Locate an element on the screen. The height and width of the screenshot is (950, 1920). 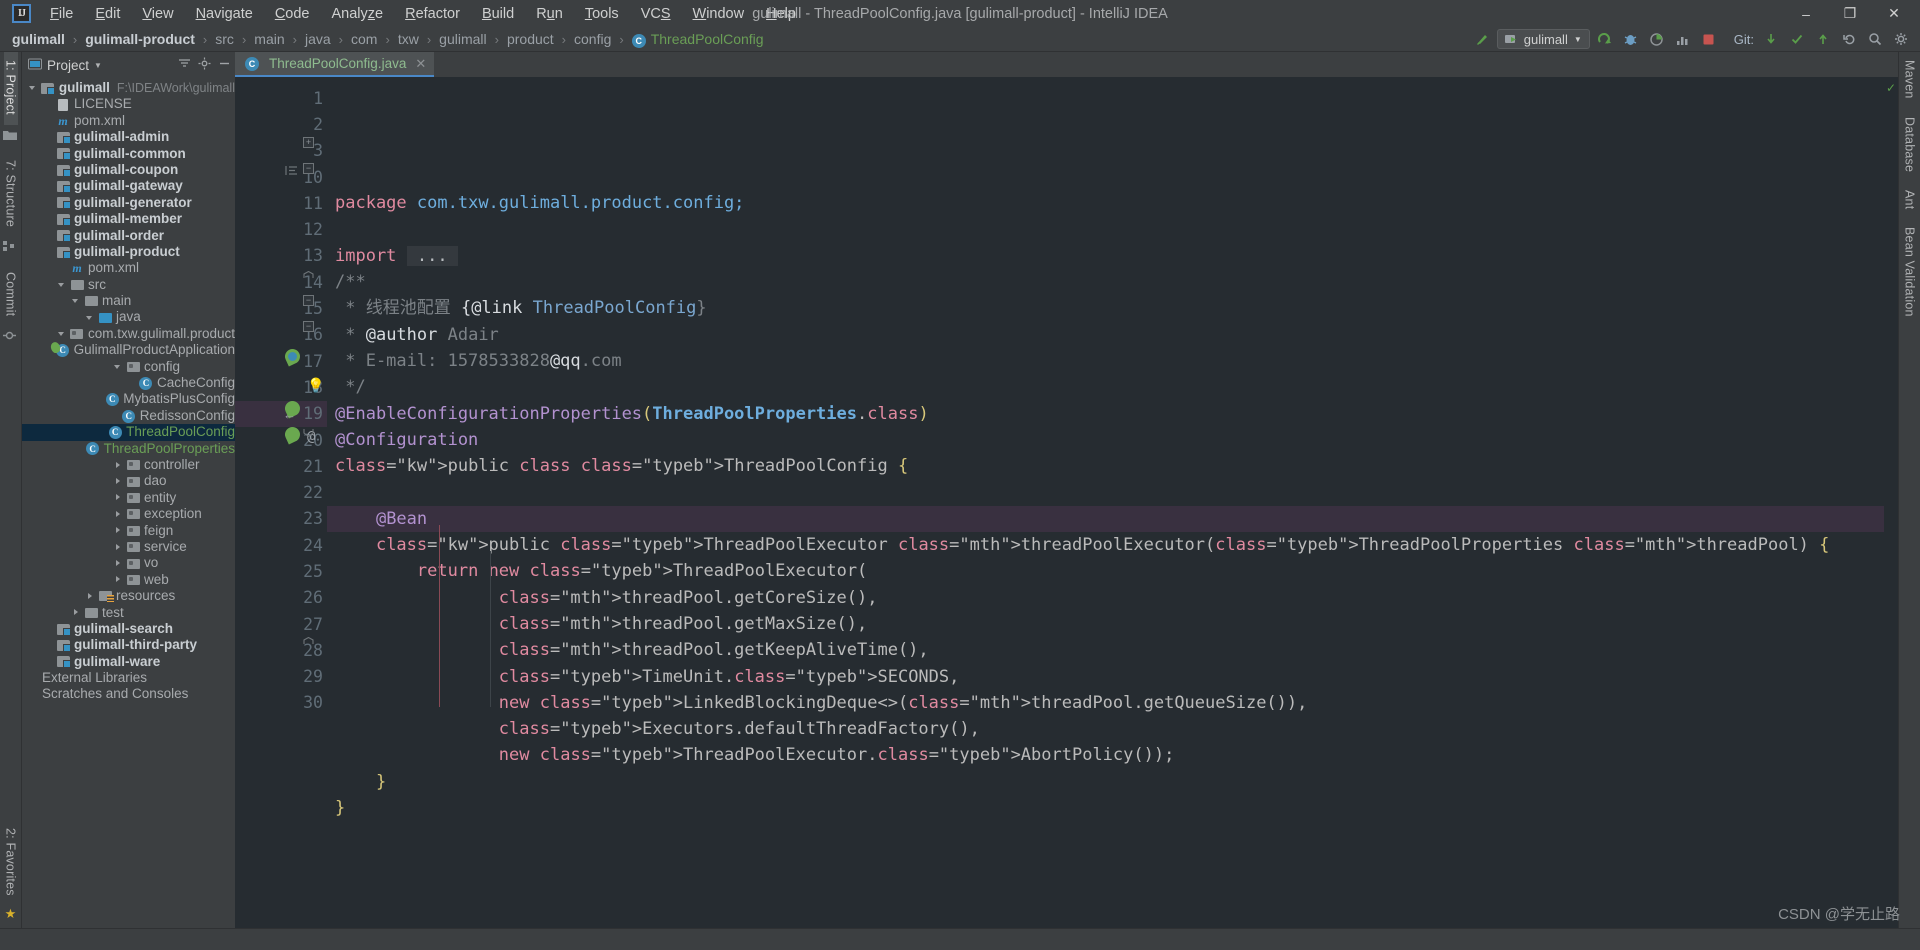
undo-icon is located at coordinates (1849, 39).